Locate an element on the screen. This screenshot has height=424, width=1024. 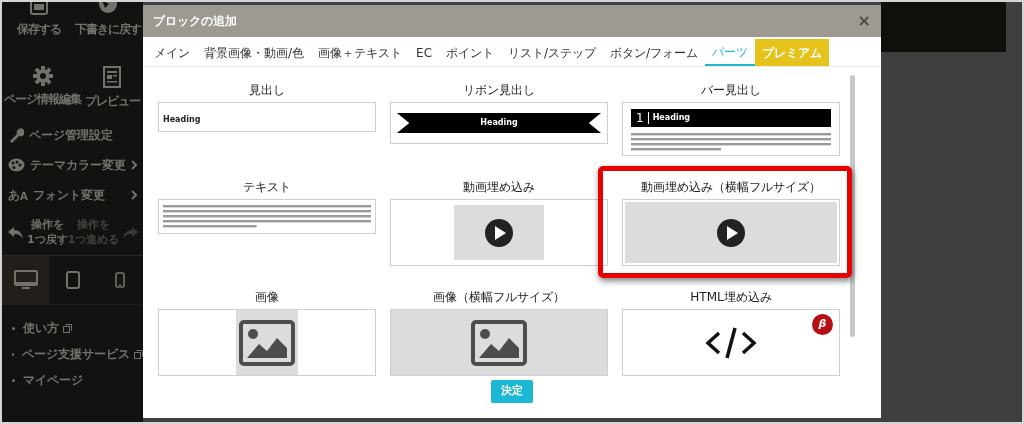
block-label: リボン見出し is located at coordinates (499, 90).